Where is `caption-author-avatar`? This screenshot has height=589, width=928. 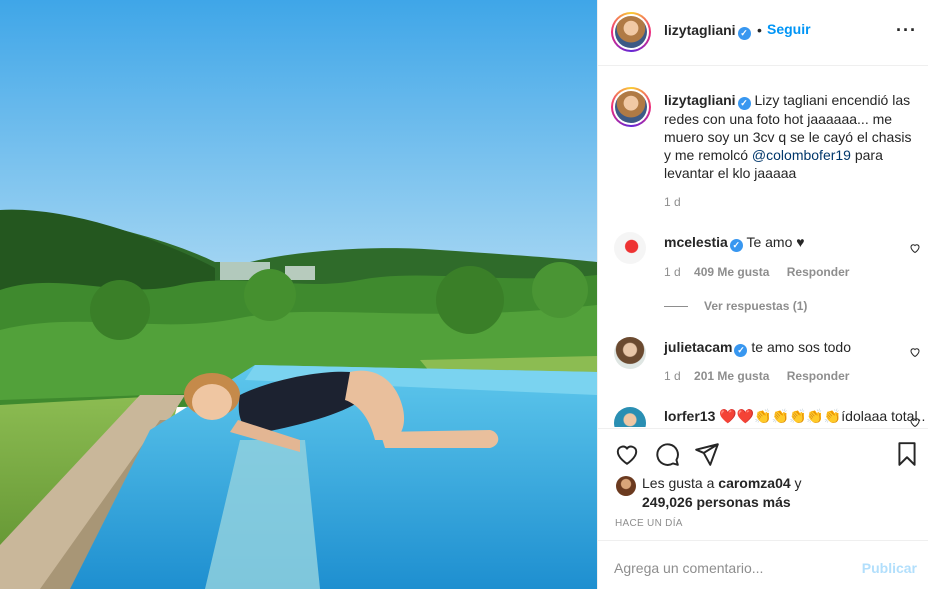
caption-author-avatar is located at coordinates (631, 107).